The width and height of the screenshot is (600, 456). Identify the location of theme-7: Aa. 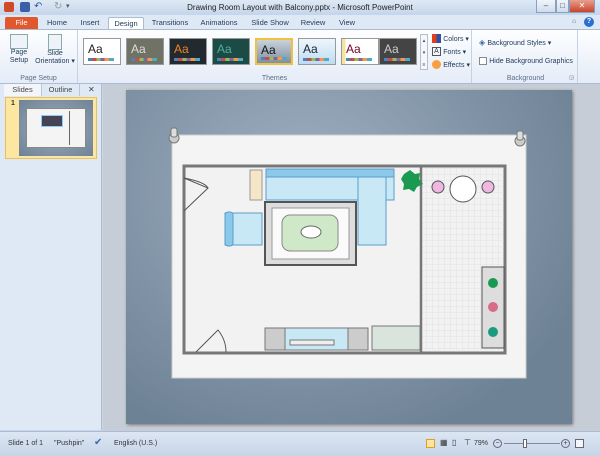
(360, 51).